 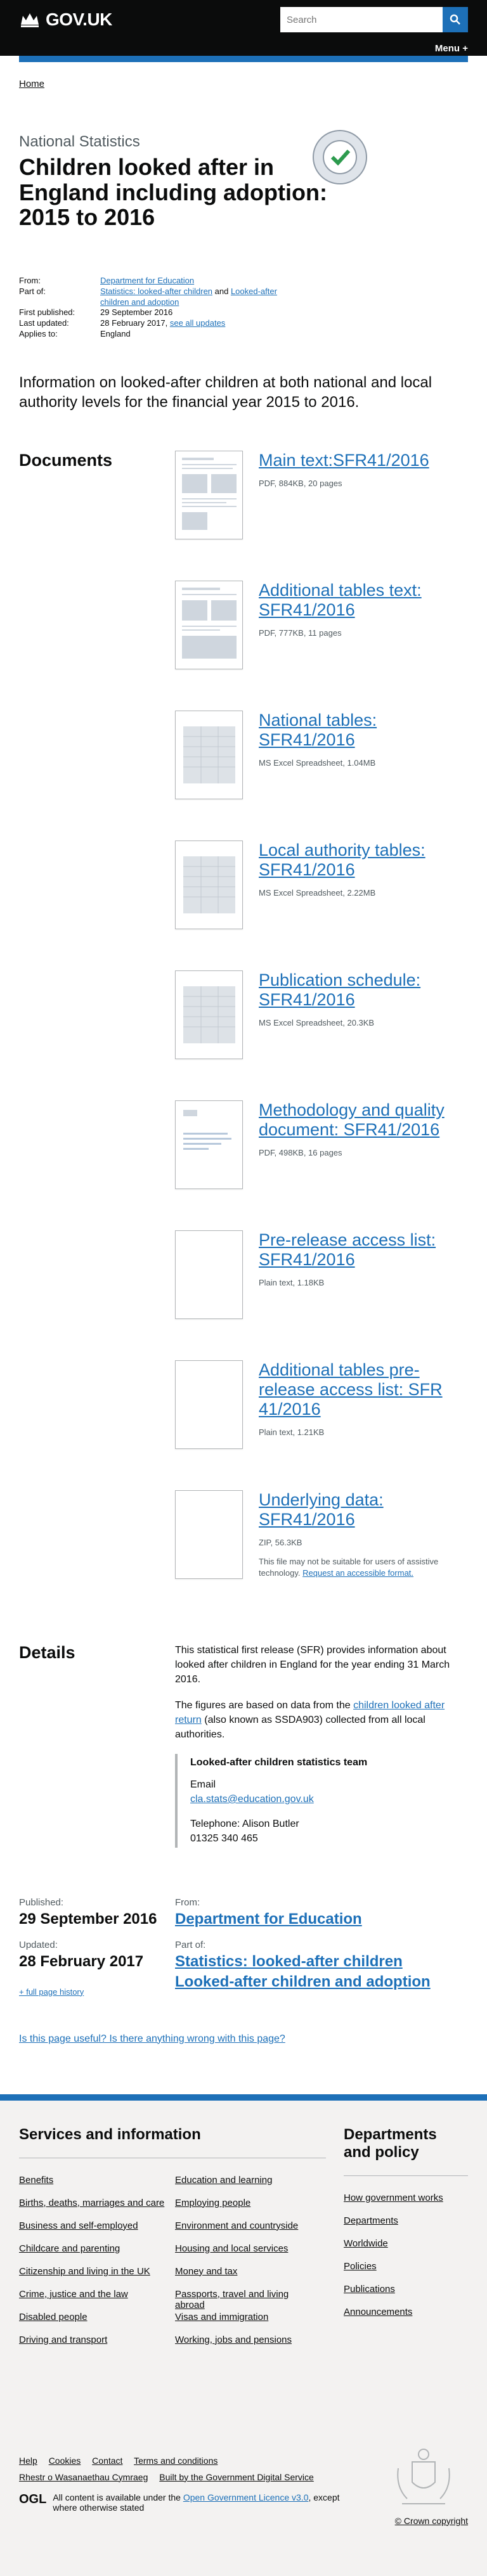 I want to click on footer-link: Announcements, so click(x=378, y=2312).